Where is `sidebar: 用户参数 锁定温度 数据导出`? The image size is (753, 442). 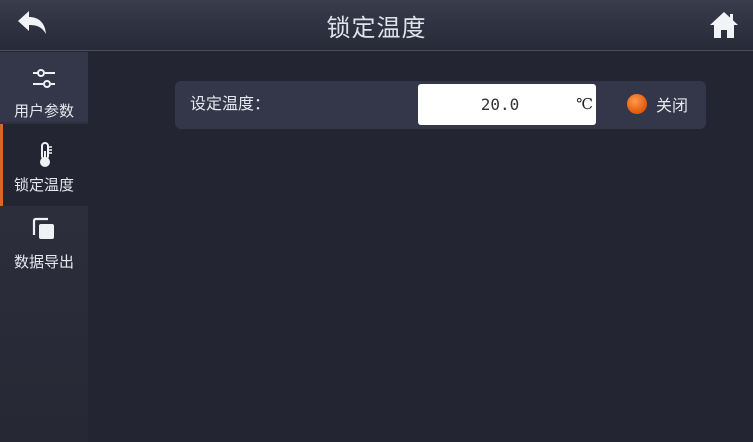 sidebar: 用户参数 锁定温度 数据导出 is located at coordinates (44, 247).